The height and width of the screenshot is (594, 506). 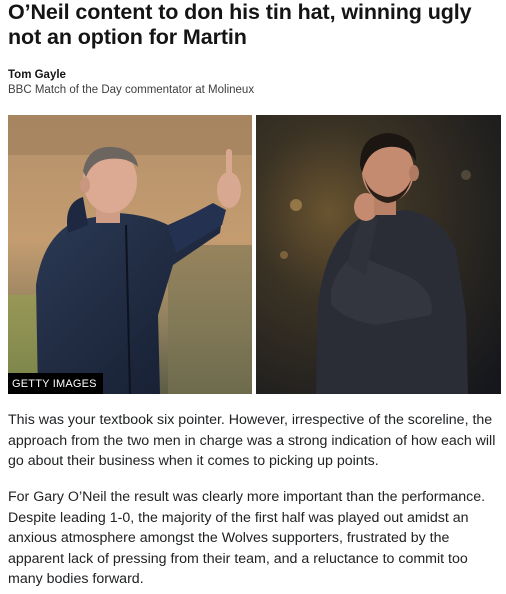 I want to click on author-name: Tom Gayle, so click(x=37, y=75).